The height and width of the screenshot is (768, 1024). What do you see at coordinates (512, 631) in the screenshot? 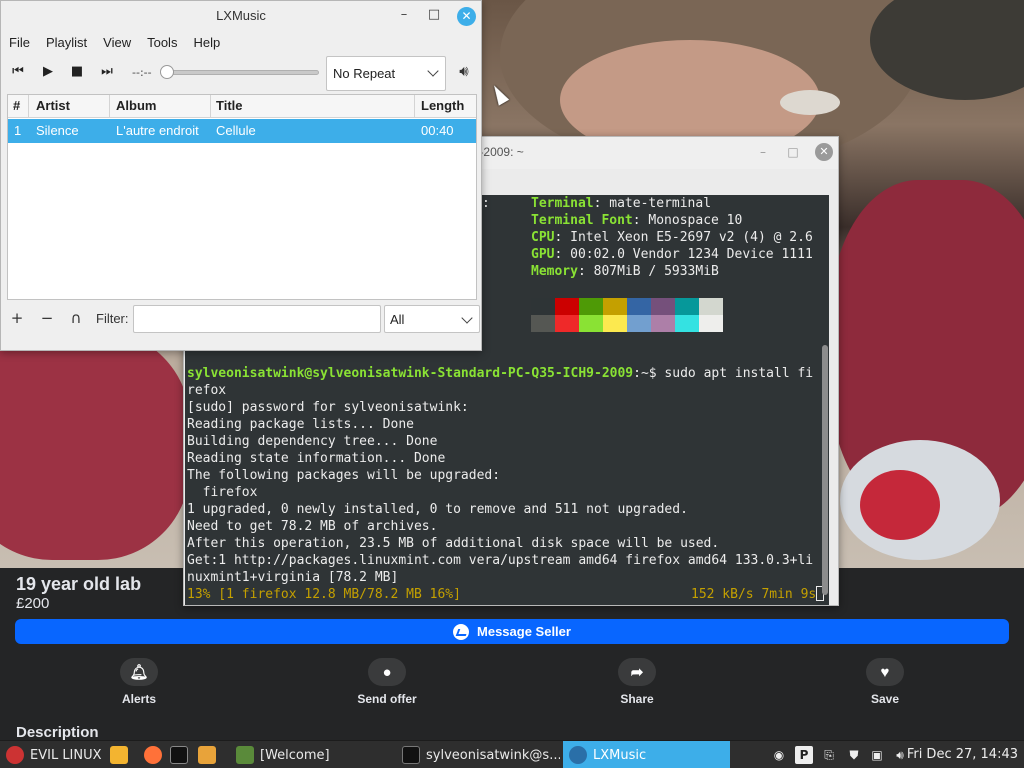
I see `message-seller-button: Message Seller` at bounding box center [512, 631].